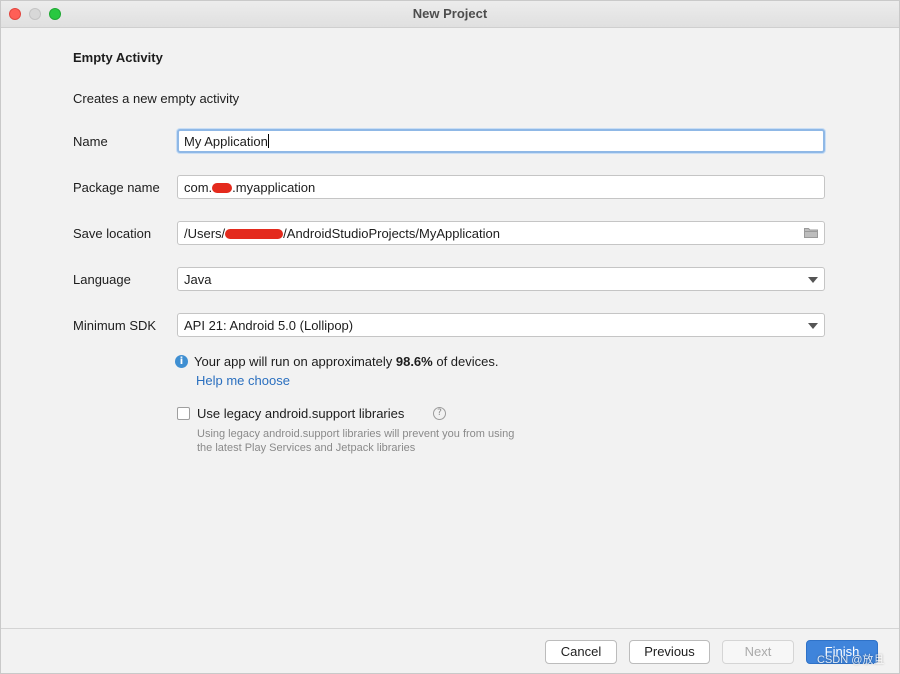  What do you see at coordinates (581, 652) in the screenshot?
I see `cancel-button: Cancel` at bounding box center [581, 652].